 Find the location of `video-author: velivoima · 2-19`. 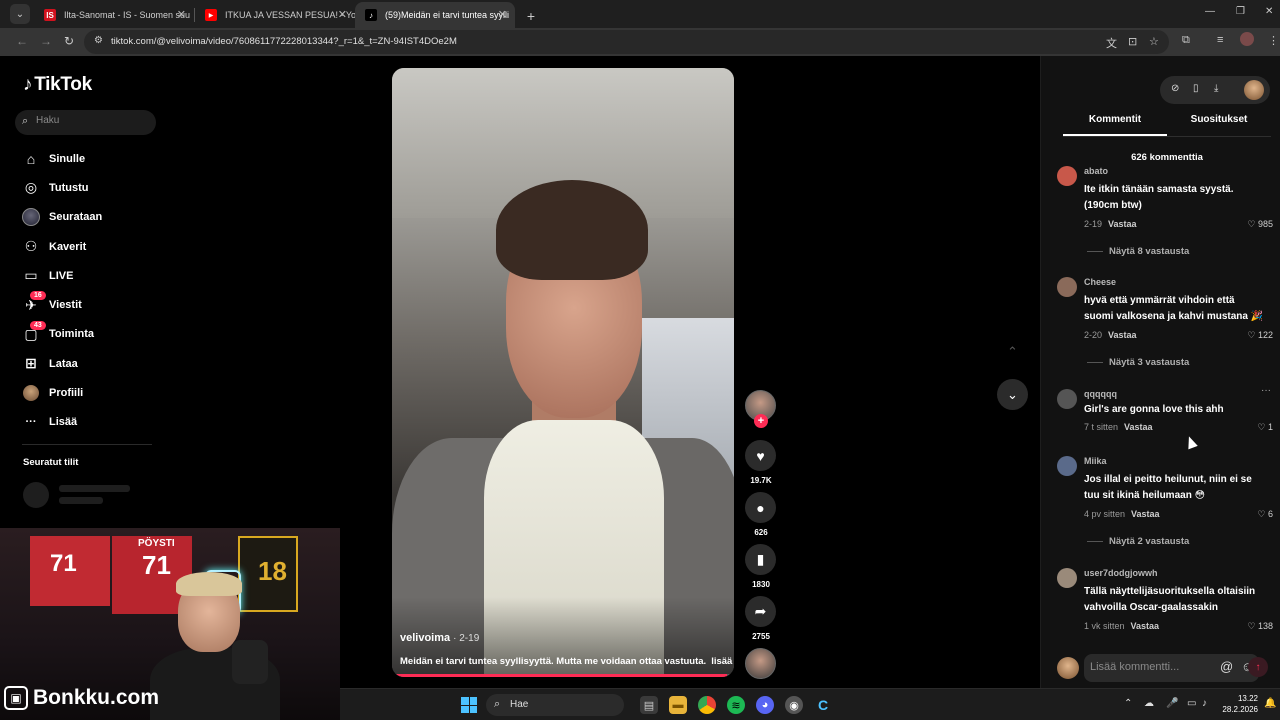

video-author: velivoima · 2-19 is located at coordinates (439, 638).